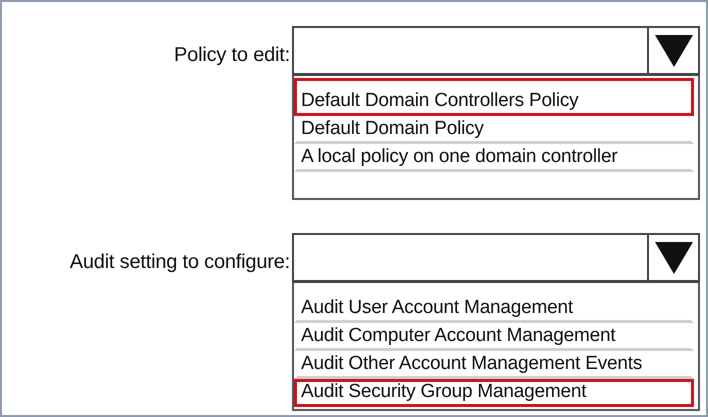 Image resolution: width=708 pixels, height=417 pixels. What do you see at coordinates (231, 55) in the screenshot?
I see `field-label: Policy to edit:` at bounding box center [231, 55].